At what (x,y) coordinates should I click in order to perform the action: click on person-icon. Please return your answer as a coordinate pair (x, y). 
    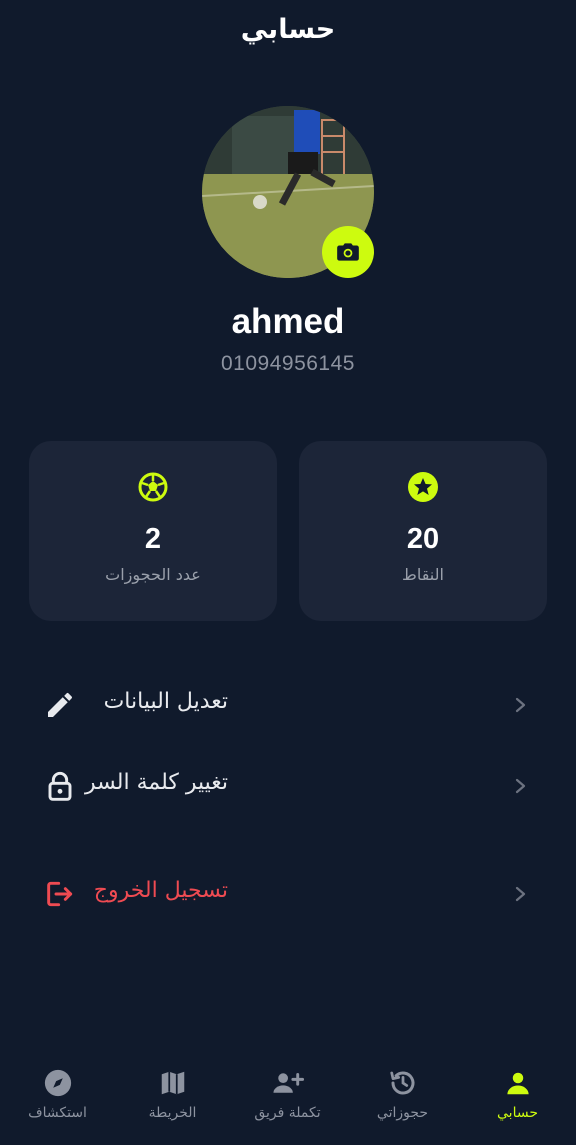
    Looking at the image, I should click on (517, 1083).